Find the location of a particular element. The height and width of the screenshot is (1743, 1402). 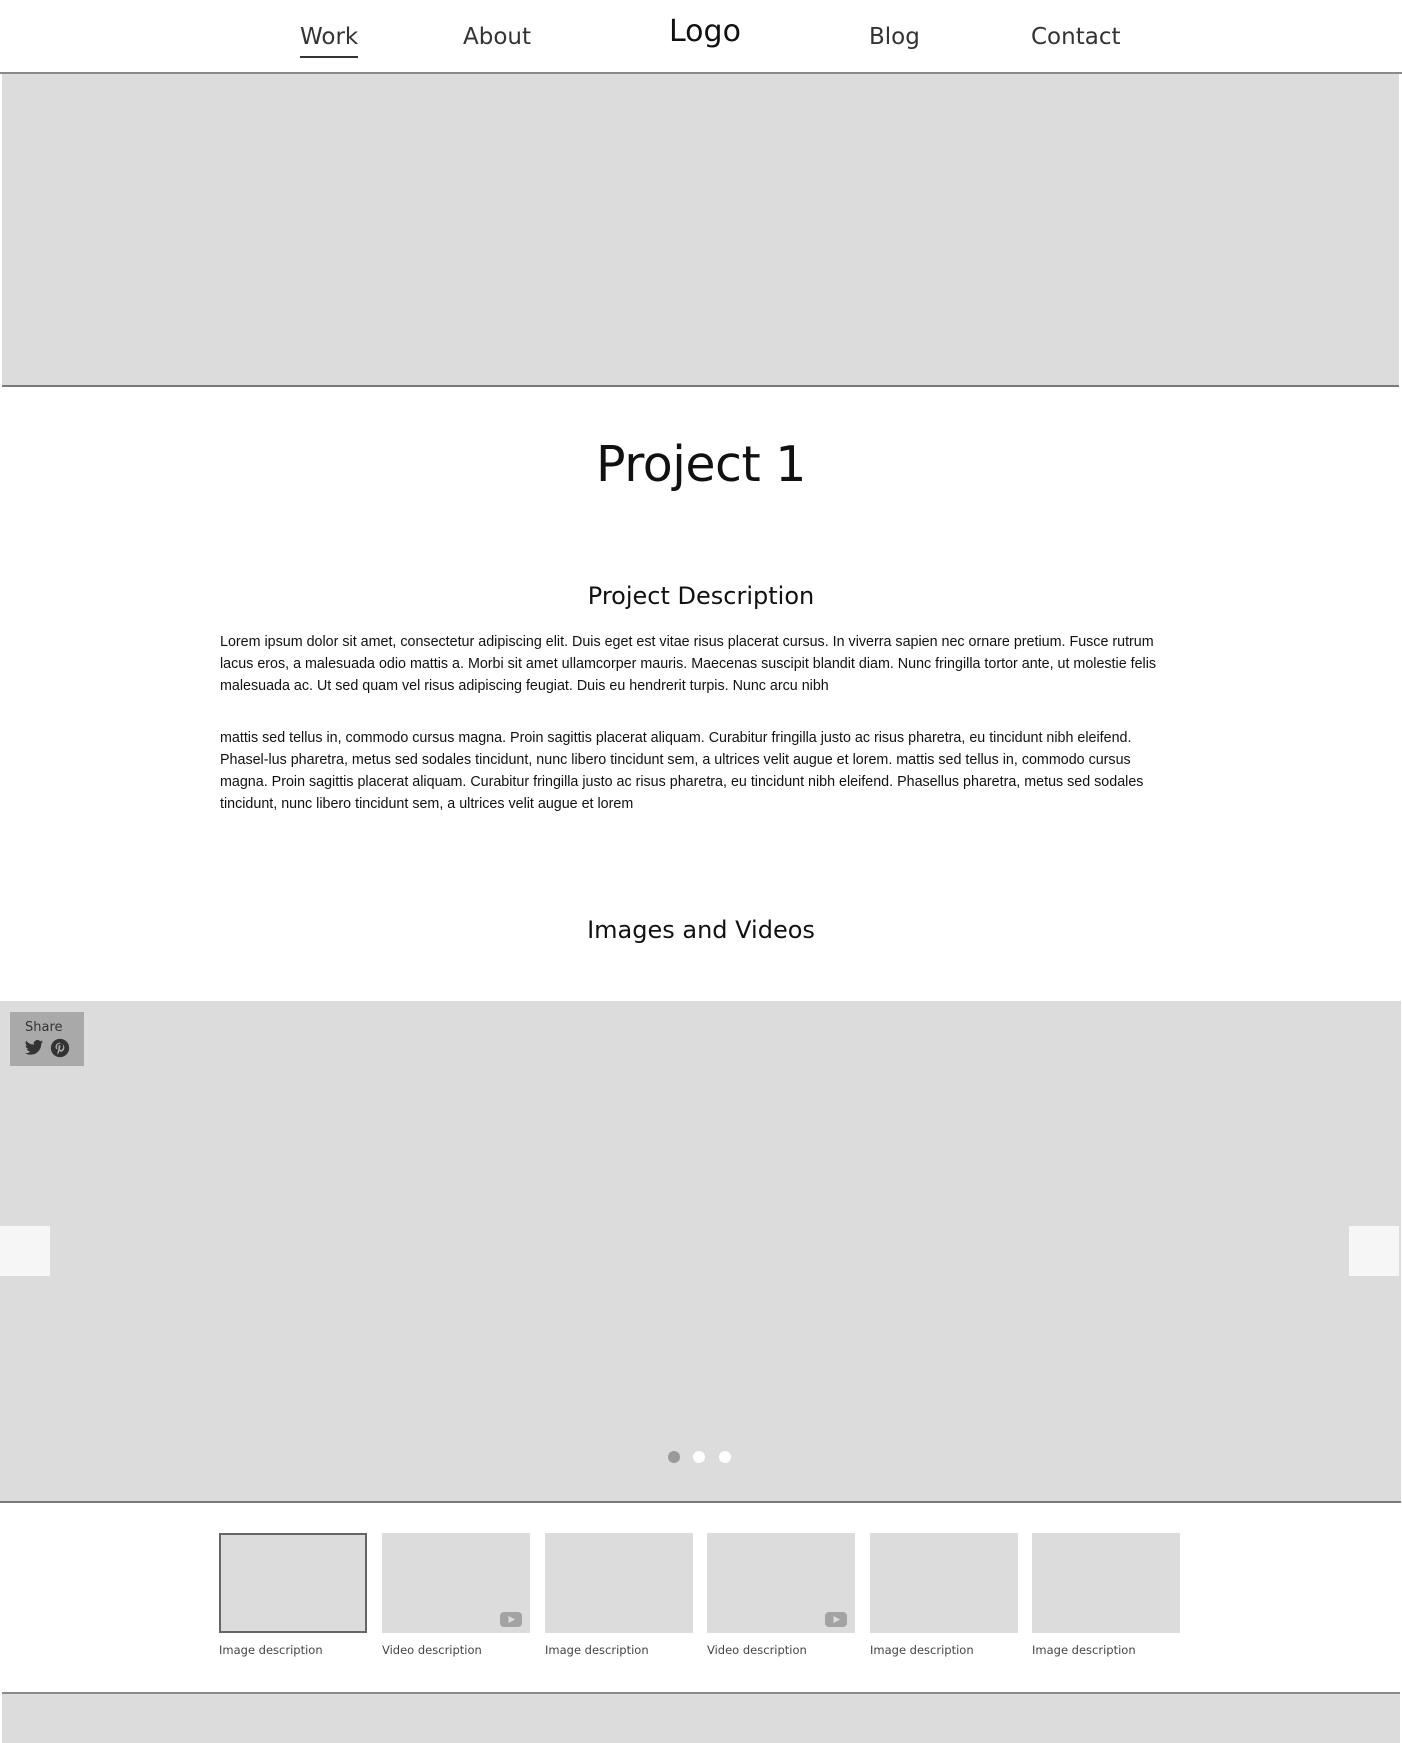

nav-item-contact: Contact is located at coordinates (1075, 39).